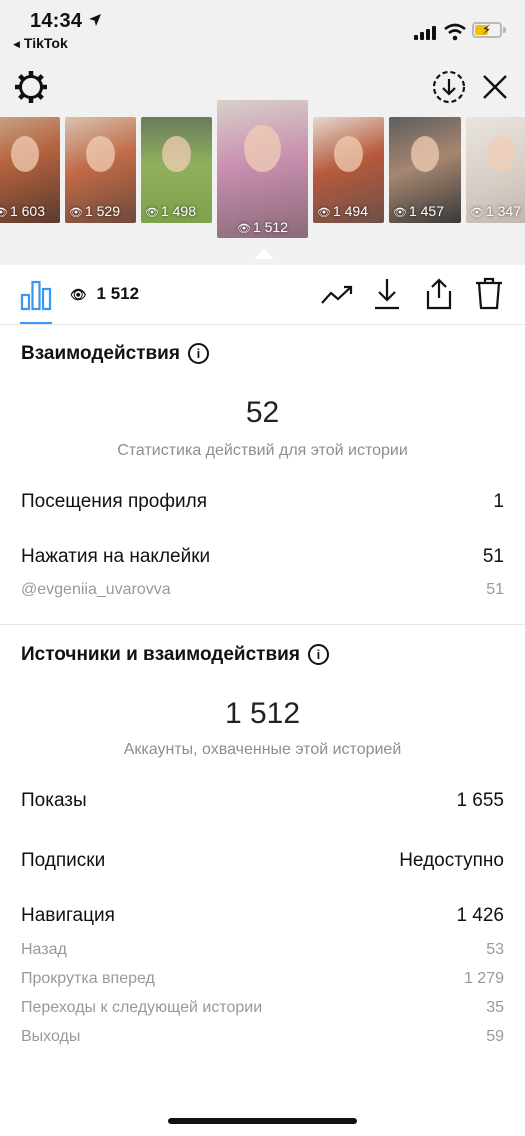  I want to click on views-count: 👁 1 512, so click(104, 294).